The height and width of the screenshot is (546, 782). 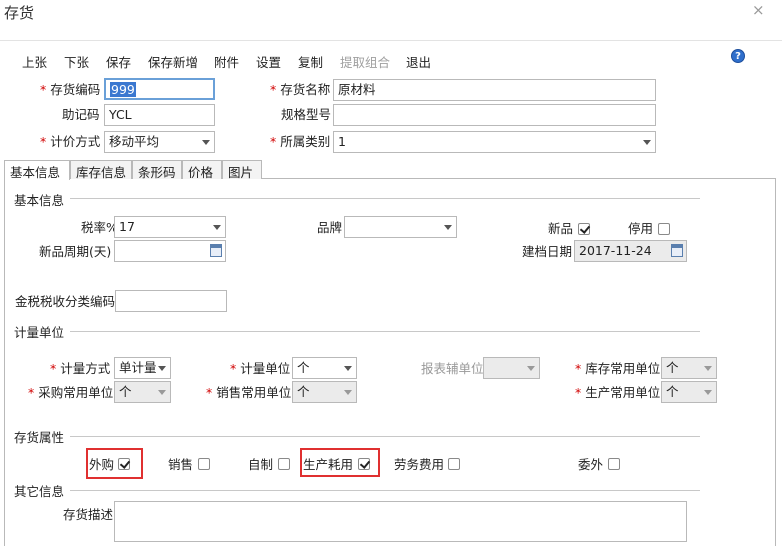 What do you see at coordinates (365, 62) in the screenshot?
I see `extract-combo-button: 提取组合` at bounding box center [365, 62].